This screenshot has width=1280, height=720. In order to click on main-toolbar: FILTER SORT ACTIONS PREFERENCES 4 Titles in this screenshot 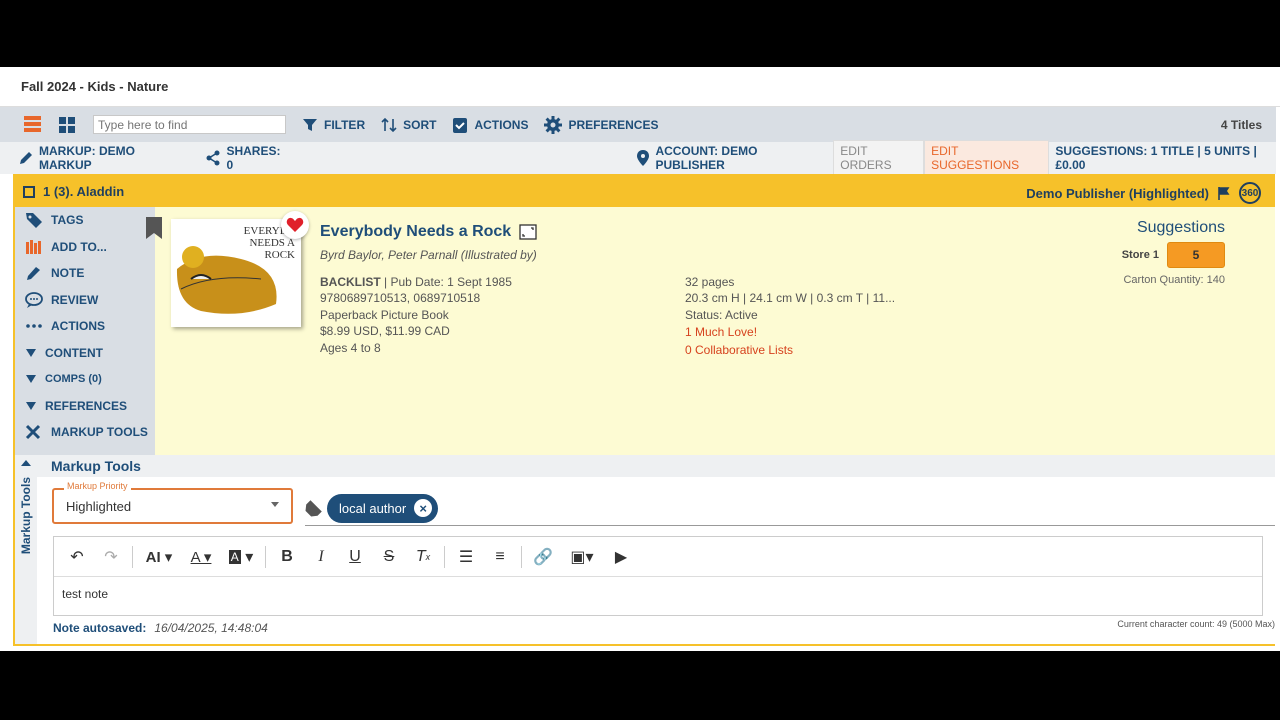, I will do `click(638, 124)`.